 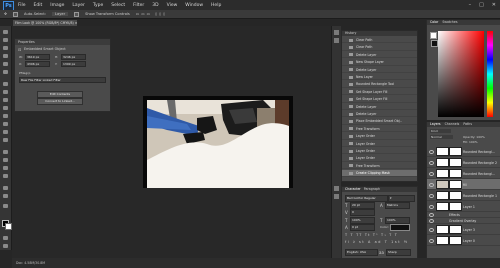 I want to click on x-field: 4306 px, so click(x=37, y=64).